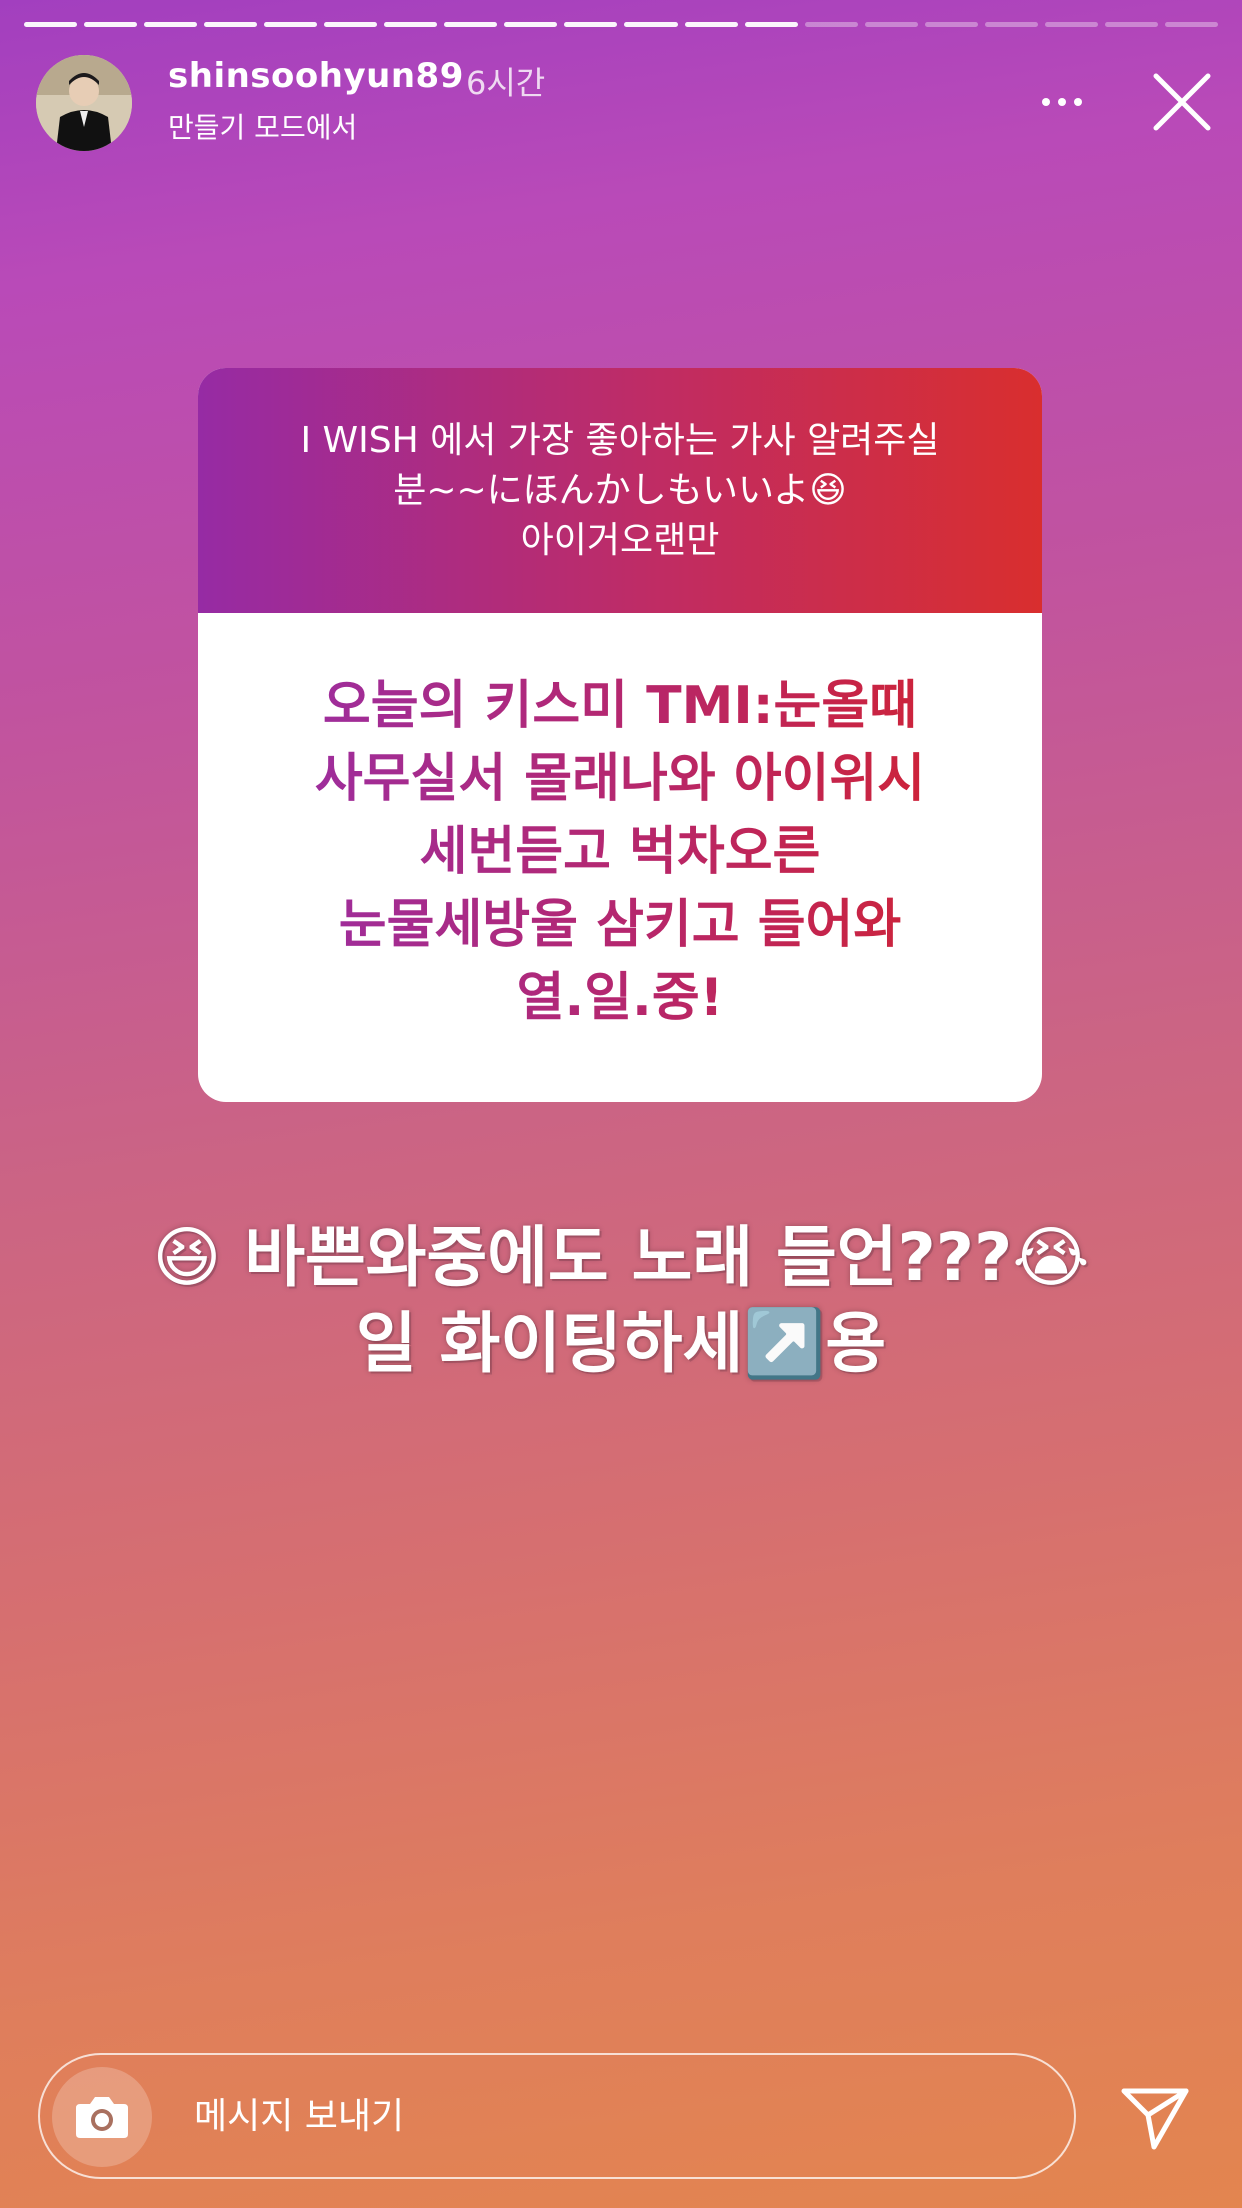 This screenshot has height=2208, width=1242. I want to click on close-icon, so click(1182, 102).